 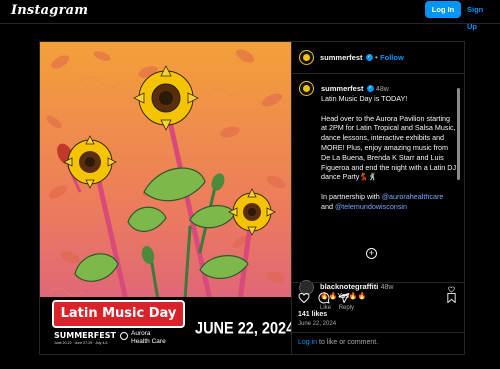 What do you see at coordinates (243, 329) in the screenshot?
I see `poster-date: JUNE 22, 2024` at bounding box center [243, 329].